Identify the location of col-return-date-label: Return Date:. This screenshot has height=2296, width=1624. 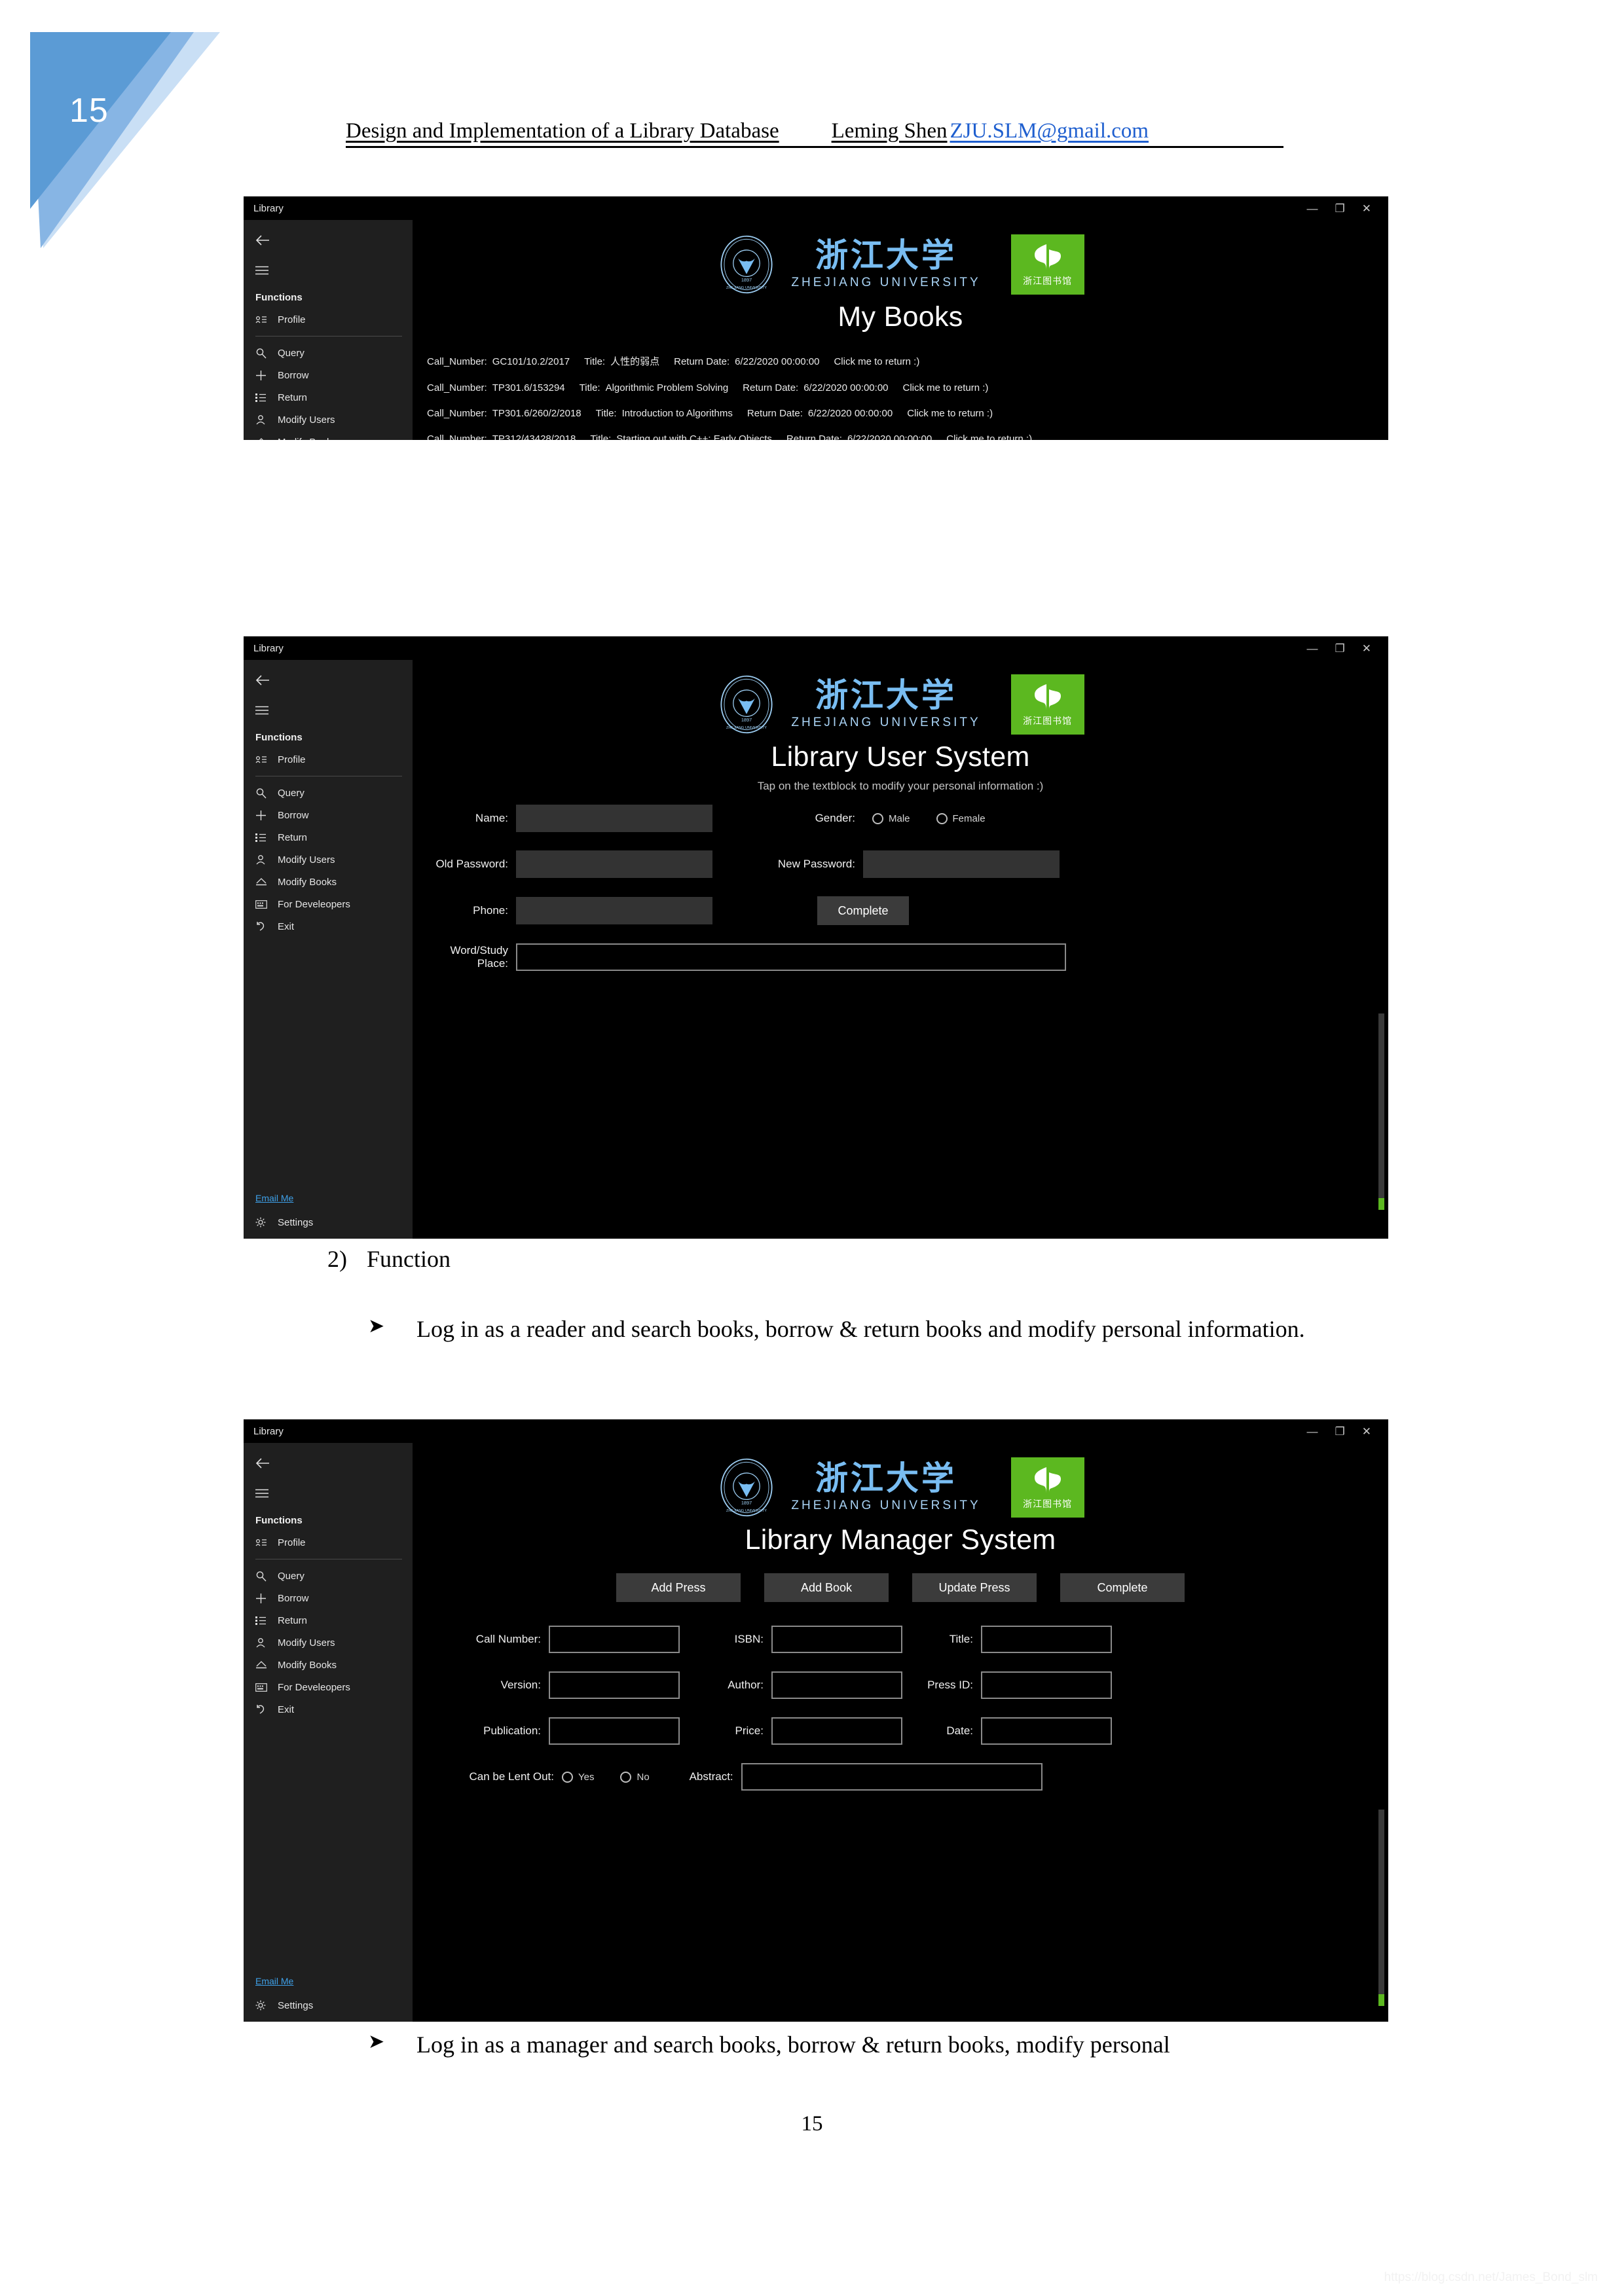
(814, 436).